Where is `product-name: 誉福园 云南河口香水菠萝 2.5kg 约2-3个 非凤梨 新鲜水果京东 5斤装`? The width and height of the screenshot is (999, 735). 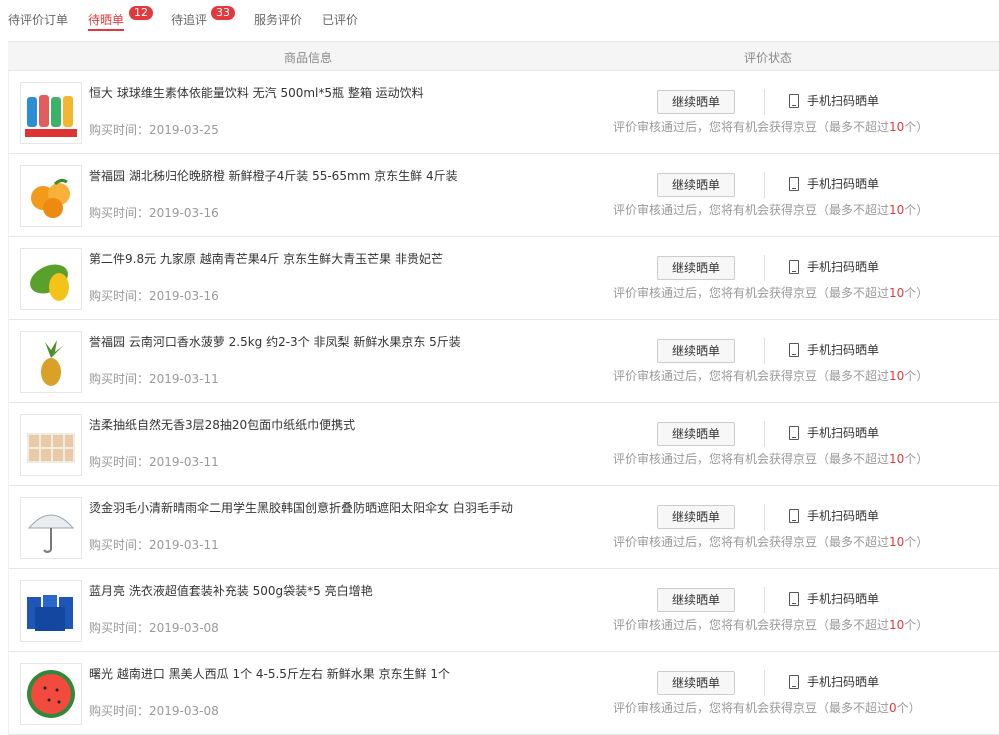 product-name: 誉福园 云南河口香水菠萝 2.5kg 约2-3个 非凤梨 新鲜水果京东 5斤装 is located at coordinates (275, 341).